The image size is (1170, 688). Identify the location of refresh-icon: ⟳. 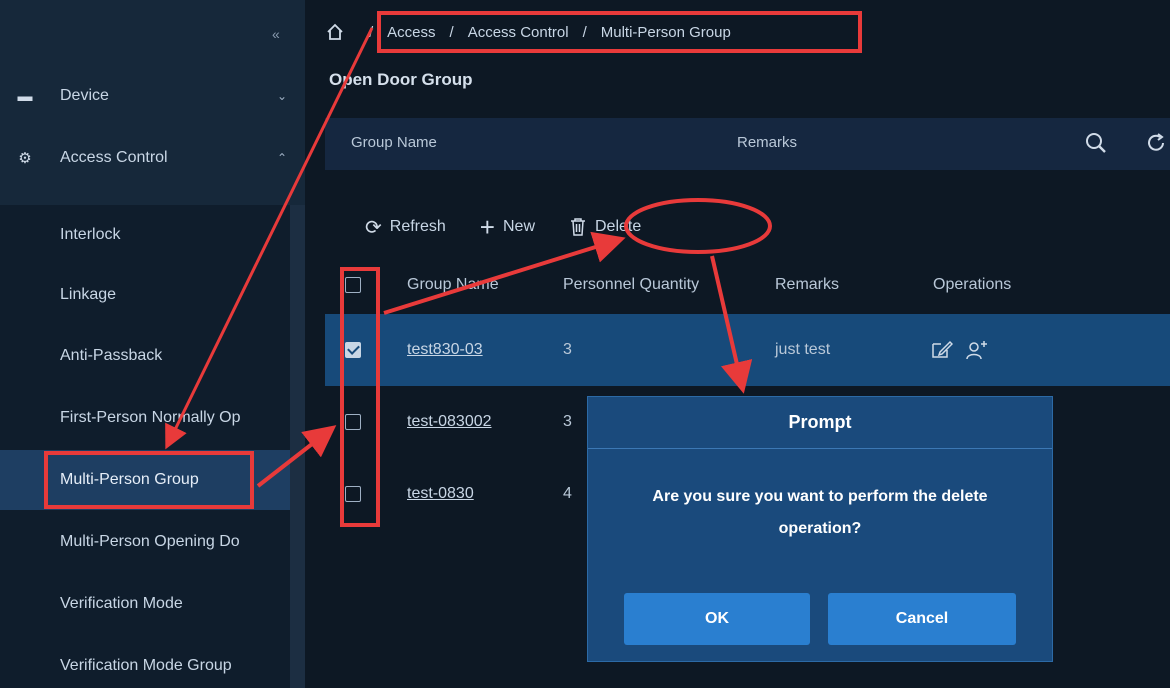
(373, 227).